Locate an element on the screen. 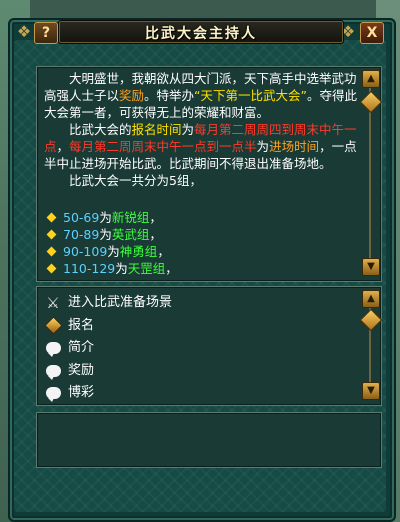 The width and height of the screenshot is (400, 522). list-item: 90-109为神勇组， is located at coordinates (201, 251).